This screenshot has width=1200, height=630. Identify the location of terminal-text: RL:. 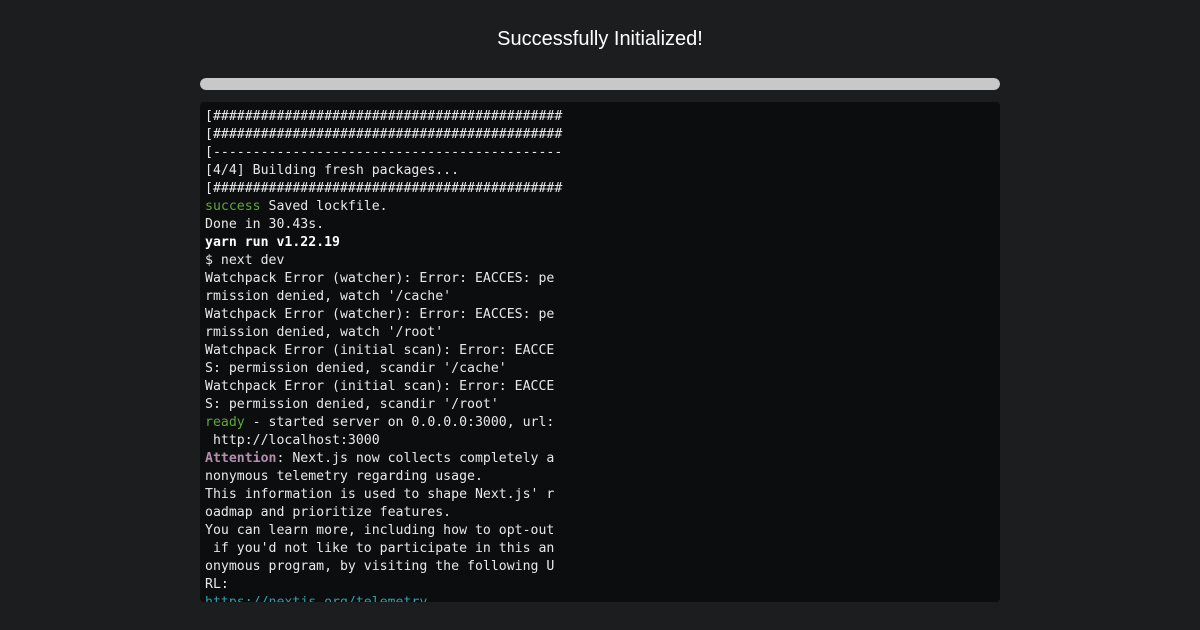
(217, 584).